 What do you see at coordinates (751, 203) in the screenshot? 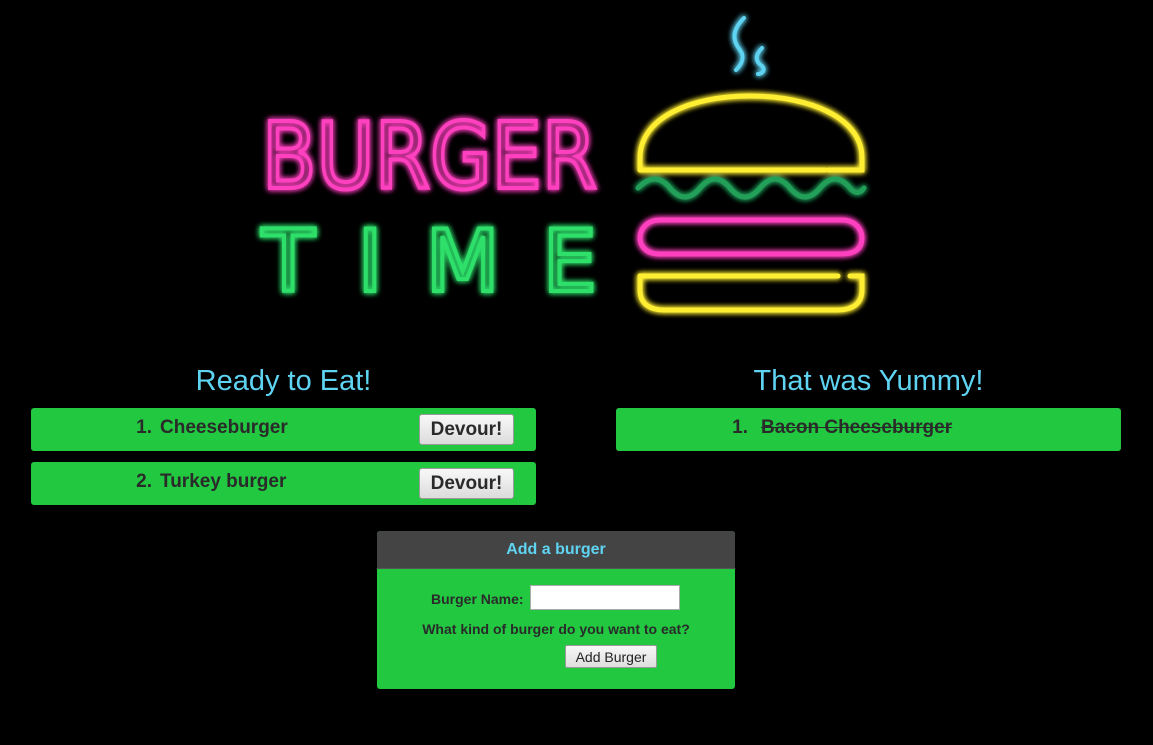
I see `burger-icon` at bounding box center [751, 203].